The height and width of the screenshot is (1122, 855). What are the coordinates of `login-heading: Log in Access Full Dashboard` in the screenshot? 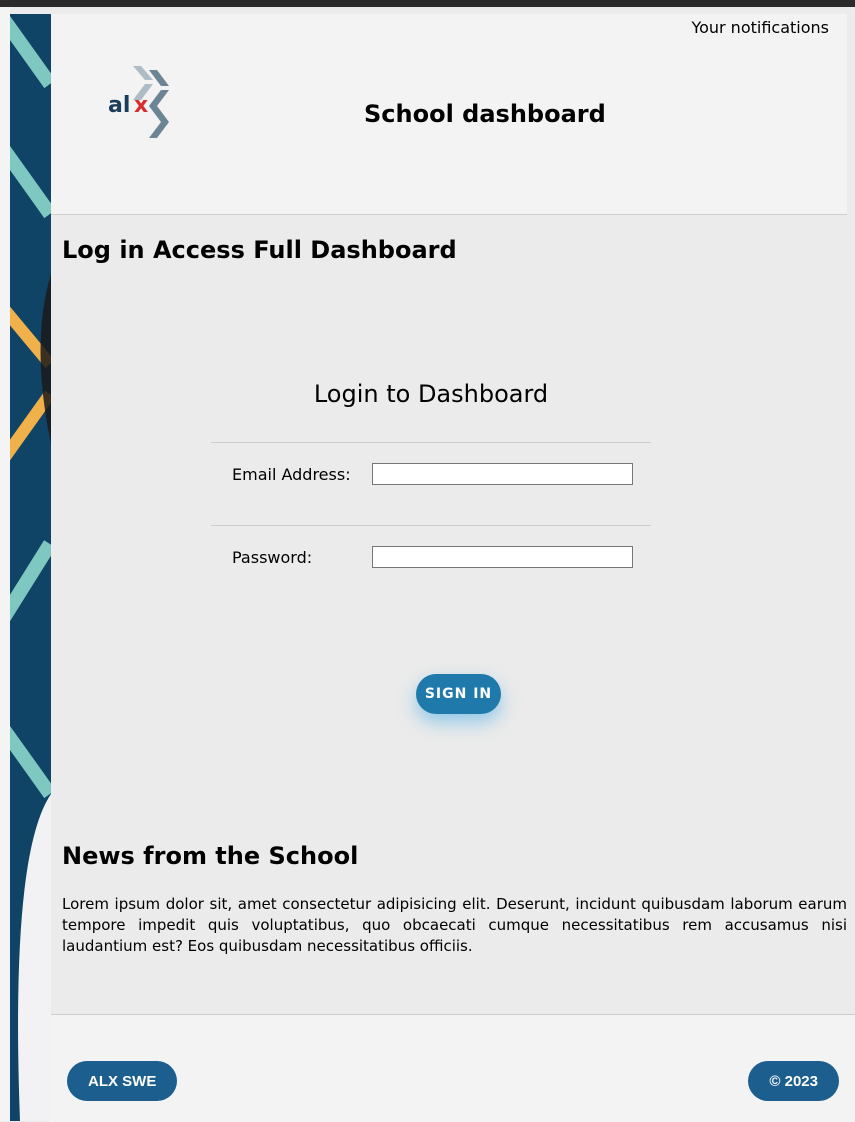 It's located at (259, 250).